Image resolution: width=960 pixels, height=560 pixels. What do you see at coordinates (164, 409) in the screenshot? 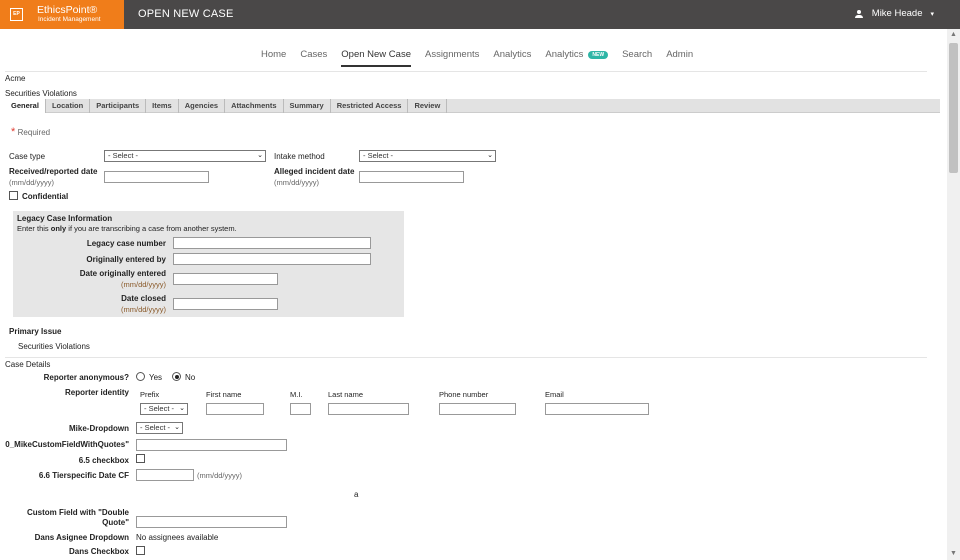
I see `prefix-select: - Select - ⌄` at bounding box center [164, 409].